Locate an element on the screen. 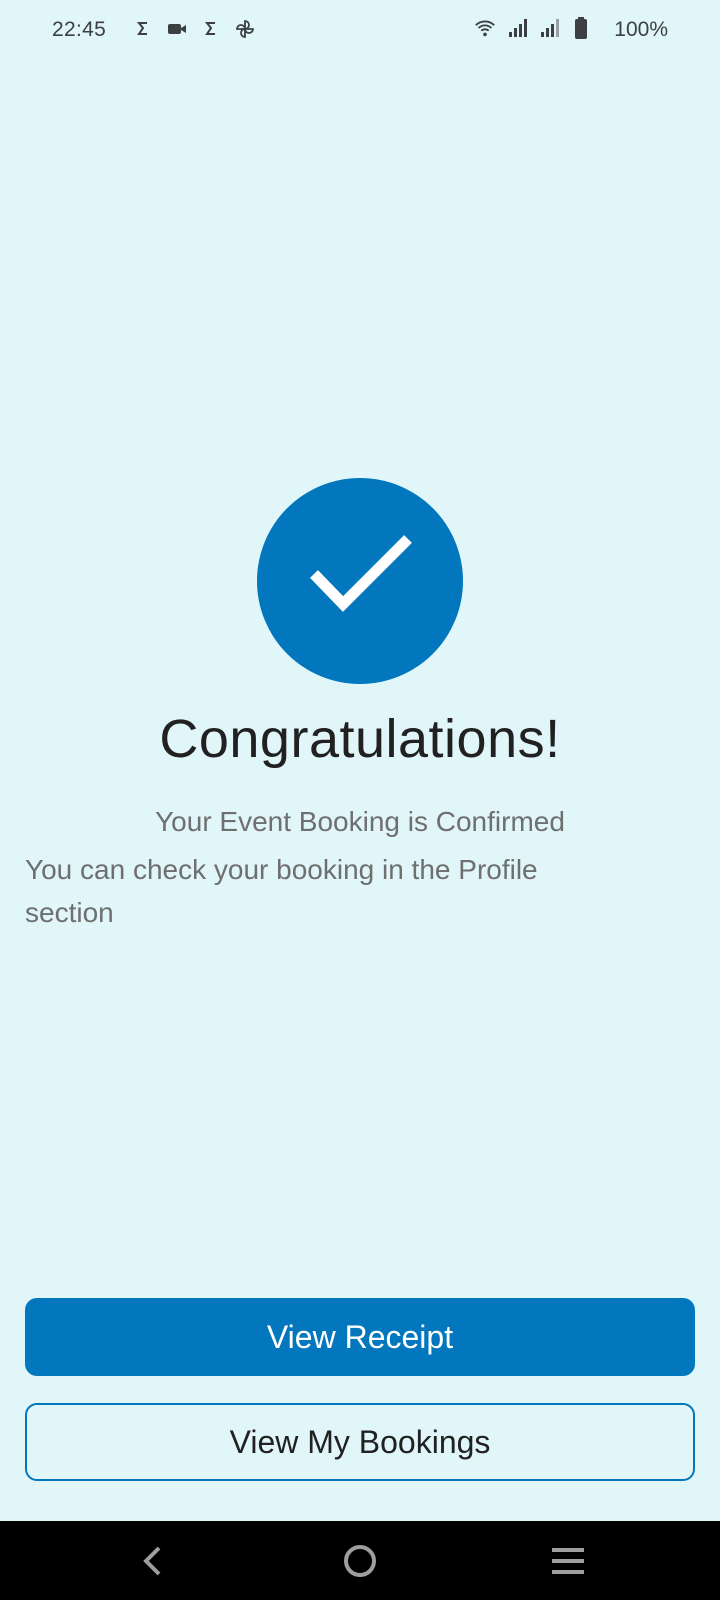 Image resolution: width=720 pixels, height=1600 pixels. confirmation-subtitle: Your Event Booking is Confirmed is located at coordinates (360, 821).